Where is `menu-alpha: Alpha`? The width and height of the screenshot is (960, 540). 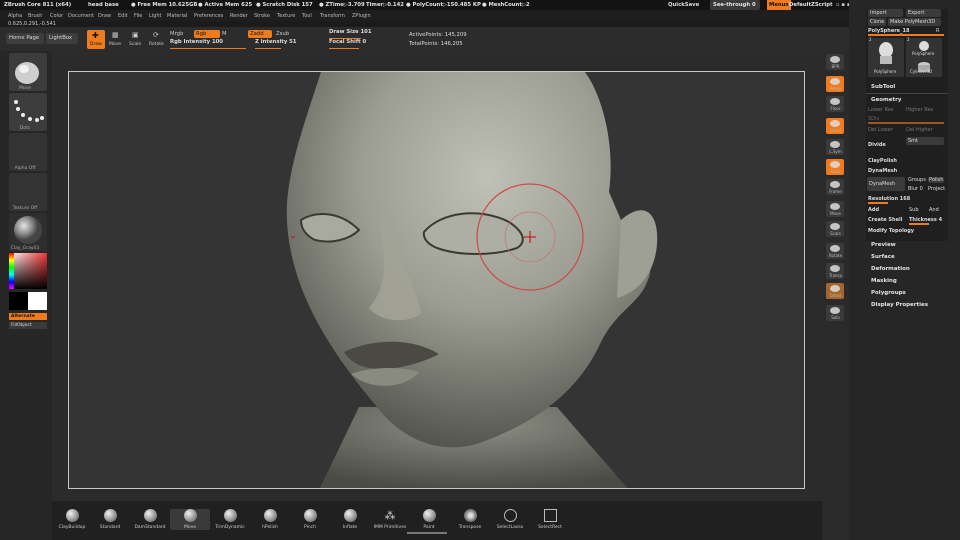
menu-alpha: Alpha is located at coordinates (15, 16).